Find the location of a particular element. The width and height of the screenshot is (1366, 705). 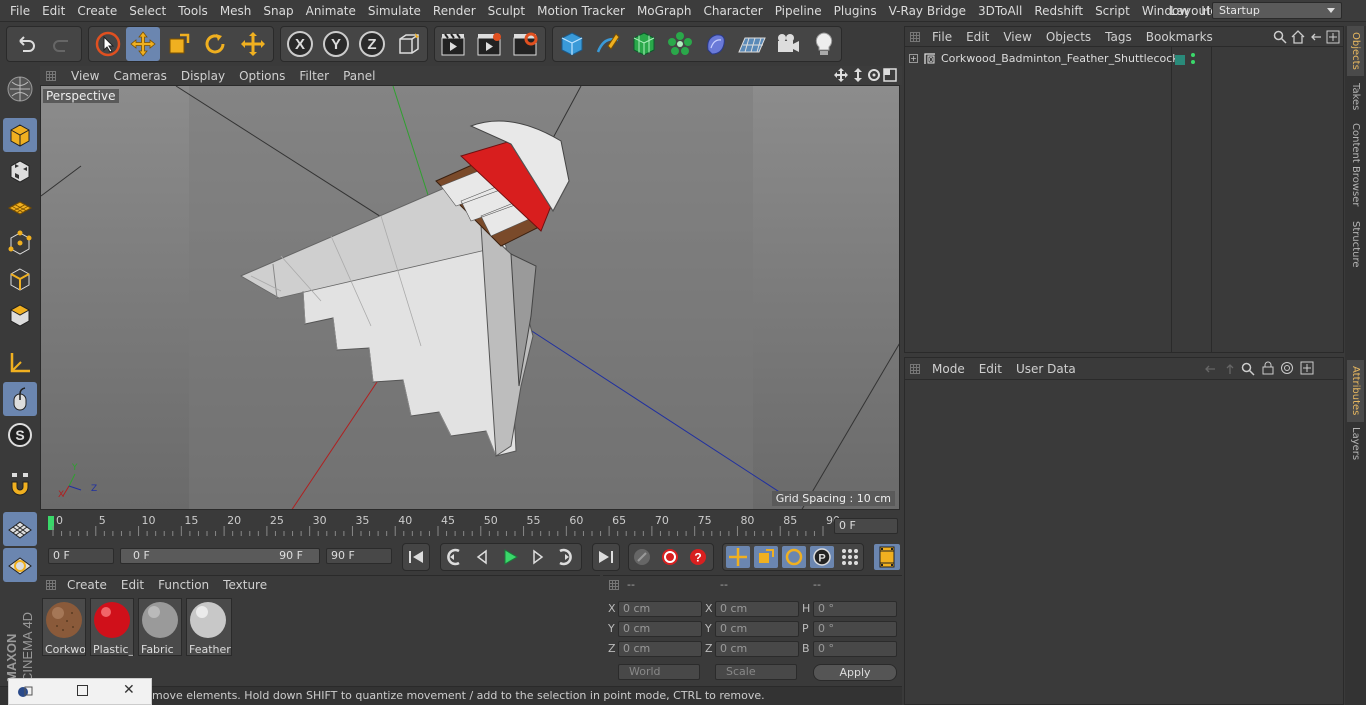

menu-render: Render is located at coordinates (454, 11).